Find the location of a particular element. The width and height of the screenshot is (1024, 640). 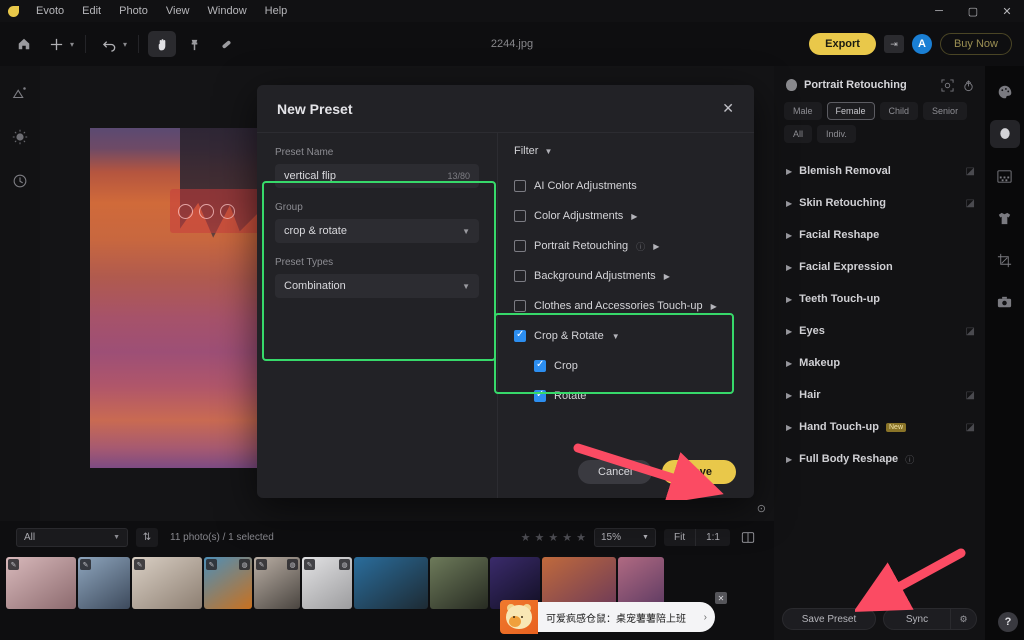

menu-item-photo: Photo is located at coordinates (133, 11).